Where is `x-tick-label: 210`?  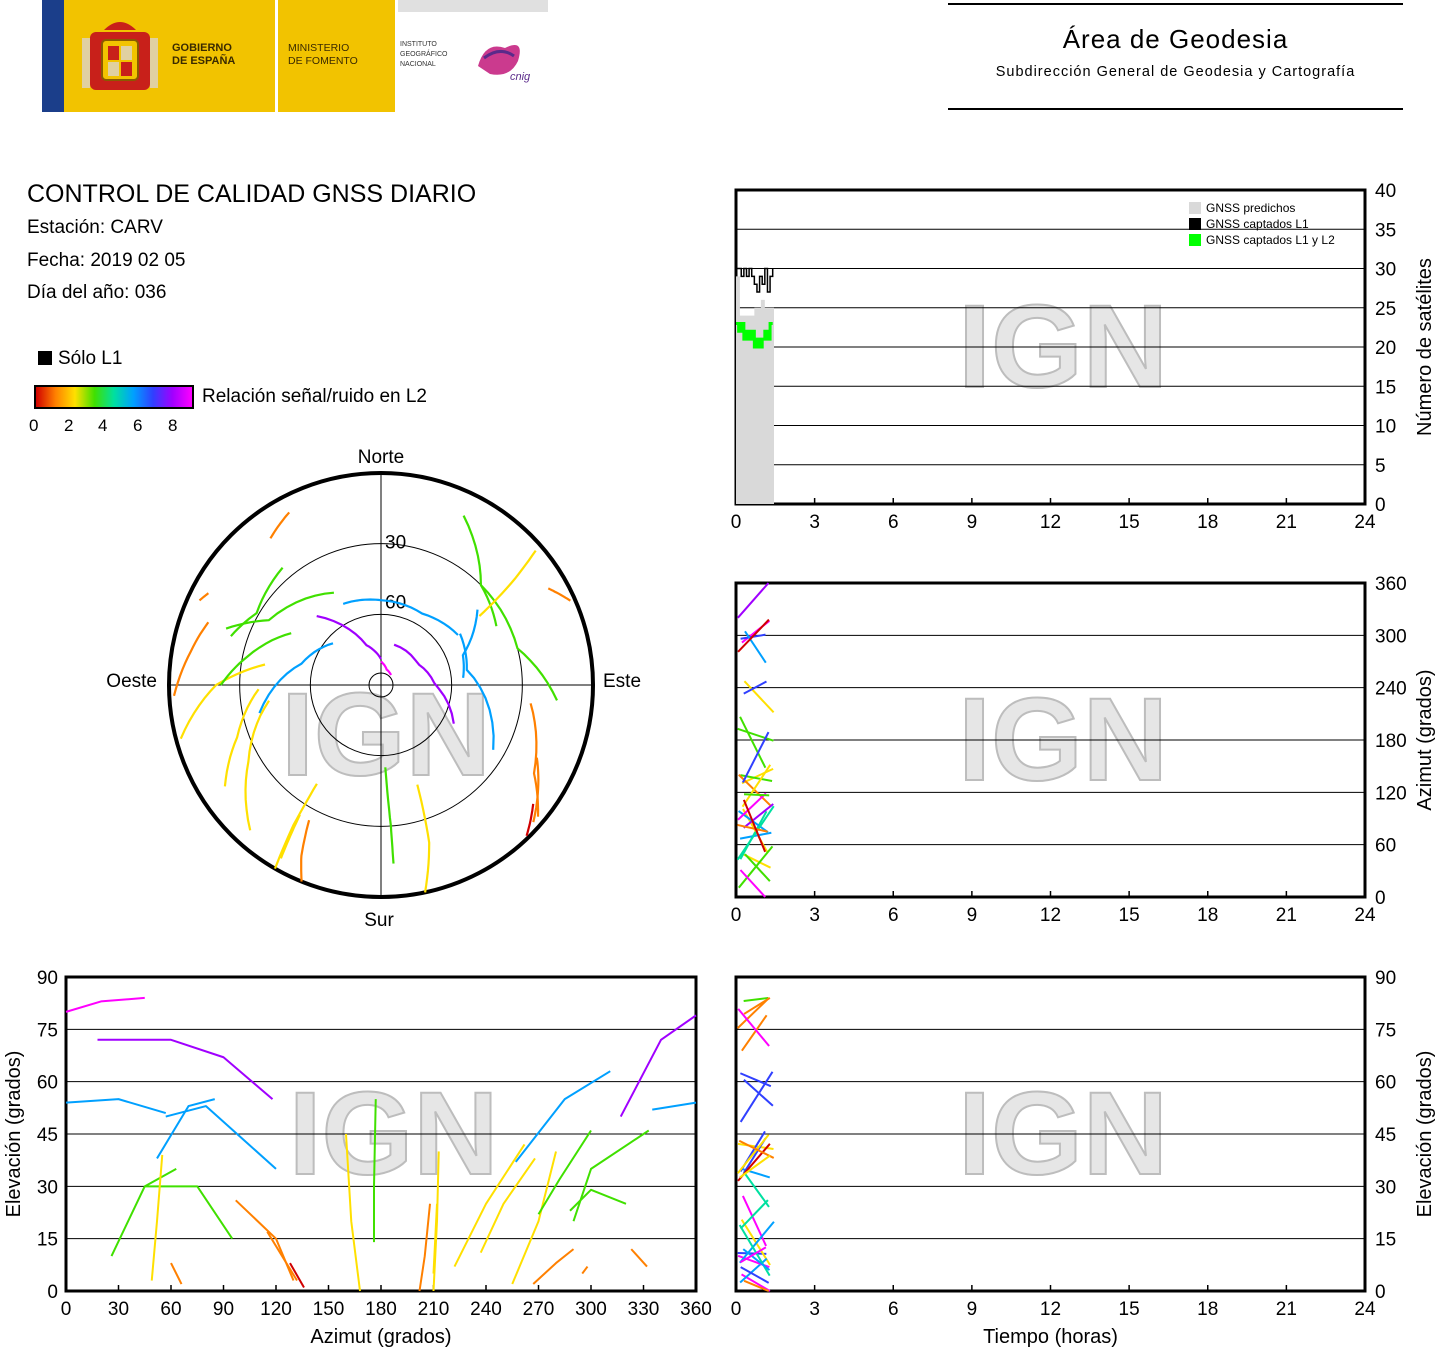
x-tick-label: 210 is located at coordinates (434, 1309).